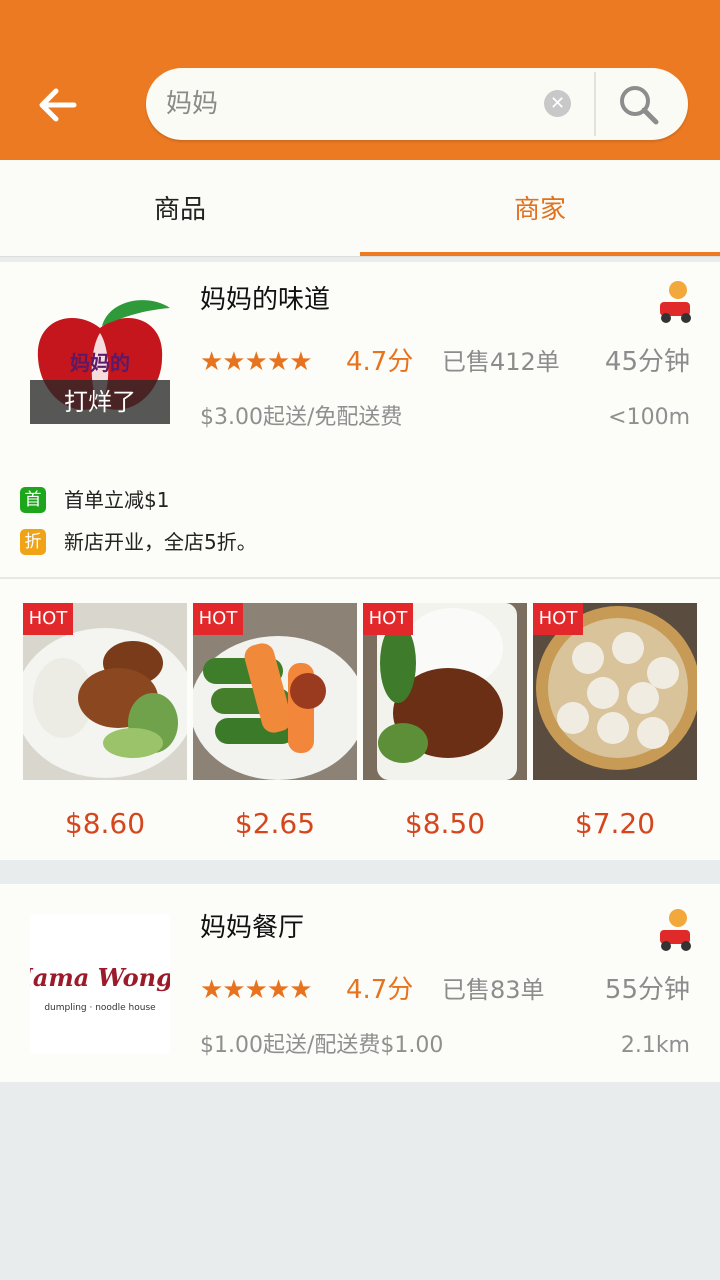  I want to click on distance: 2.1km, so click(655, 1045).